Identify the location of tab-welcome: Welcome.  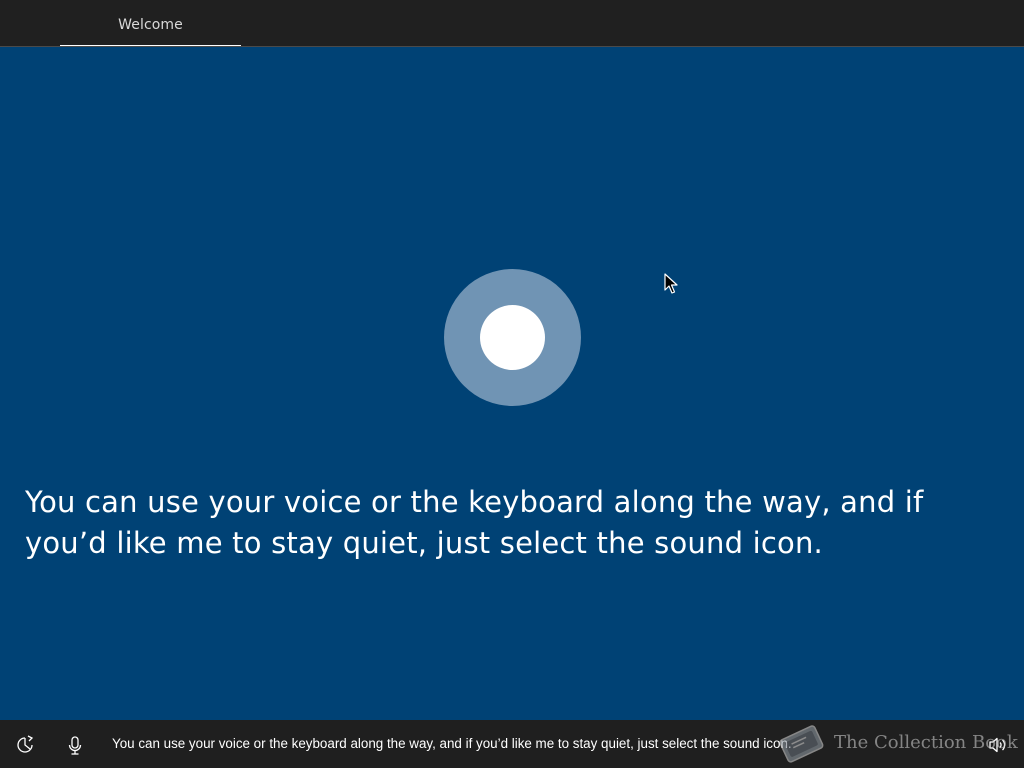
(150, 24).